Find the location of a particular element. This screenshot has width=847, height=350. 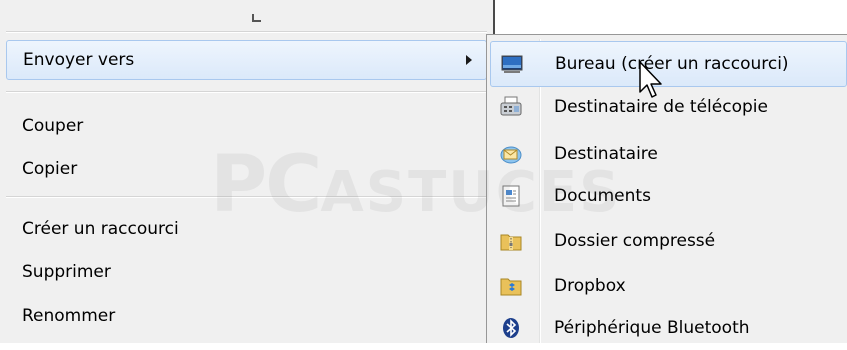

menu-item-send-to: Envoyer vers is located at coordinates (246, 60).